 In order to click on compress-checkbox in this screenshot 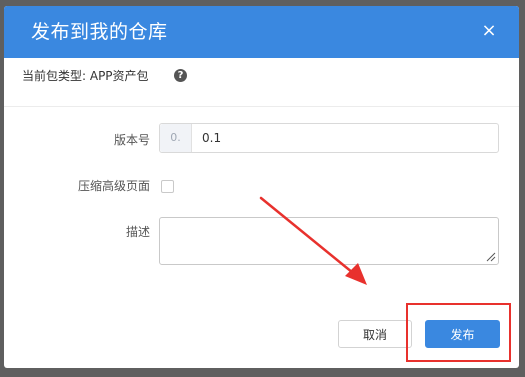, I will do `click(167, 186)`.